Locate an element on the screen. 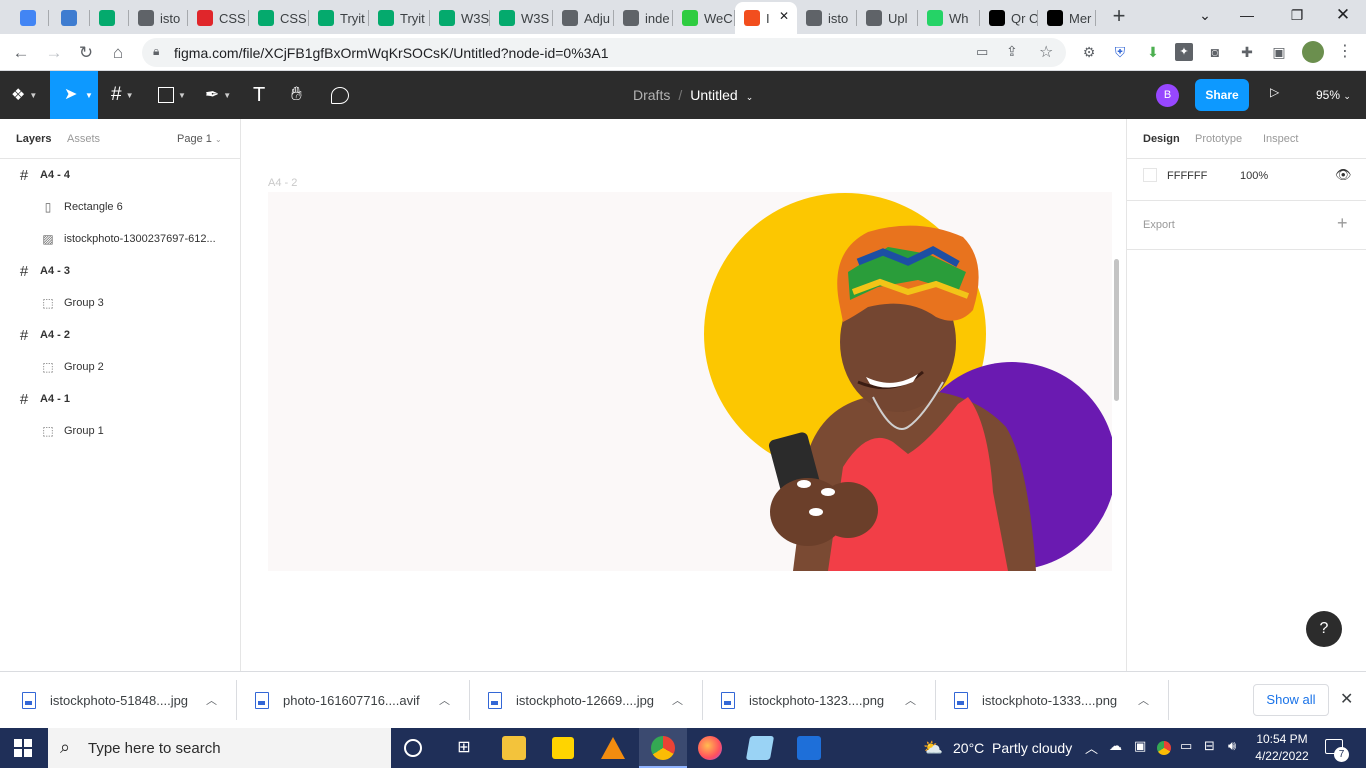 Image resolution: width=1366 pixels, height=768 pixels. chevron-down-icon: ⌄ is located at coordinates (750, 97).